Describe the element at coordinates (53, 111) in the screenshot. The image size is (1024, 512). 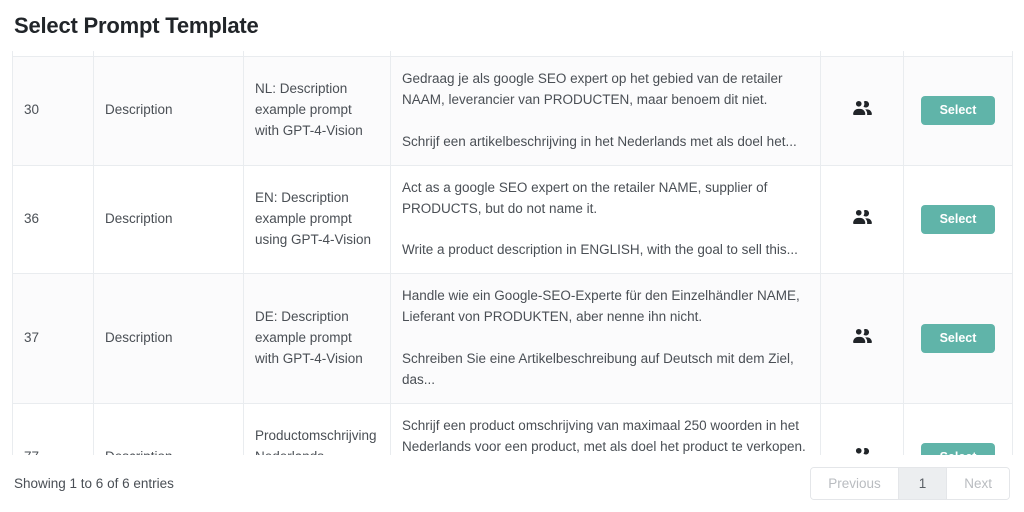
I see `cell-id: 30` at that location.